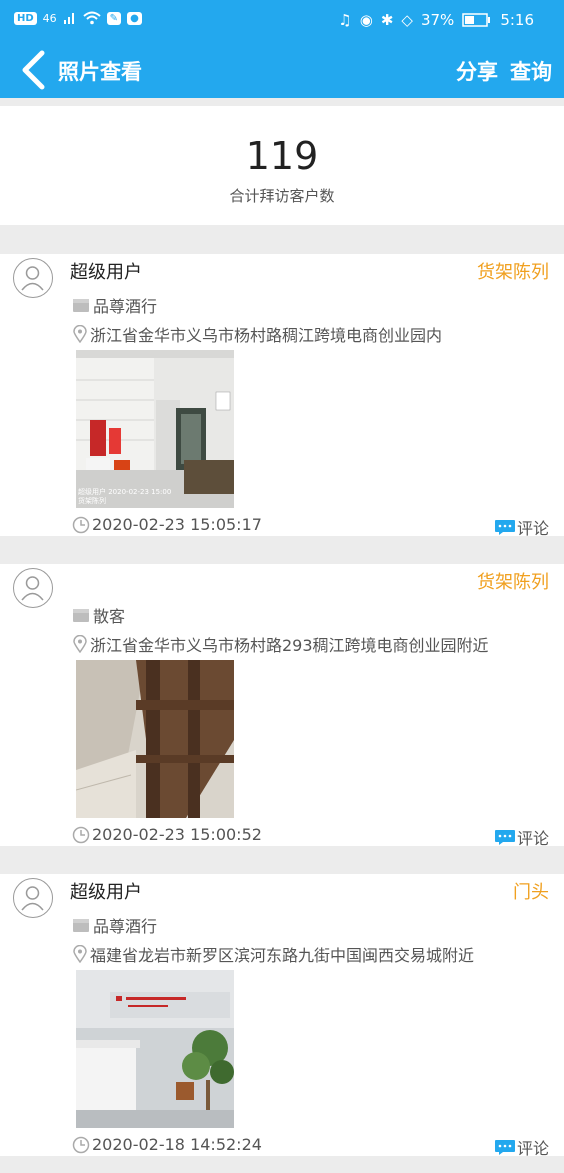  I want to click on back-arrow-icon, so click(34, 70).